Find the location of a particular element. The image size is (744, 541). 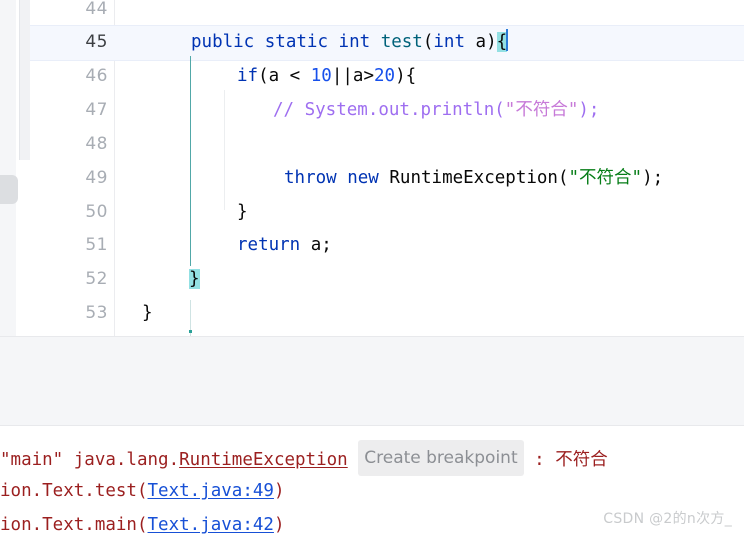

token-brace-close-highlighted: } is located at coordinates (194, 279).